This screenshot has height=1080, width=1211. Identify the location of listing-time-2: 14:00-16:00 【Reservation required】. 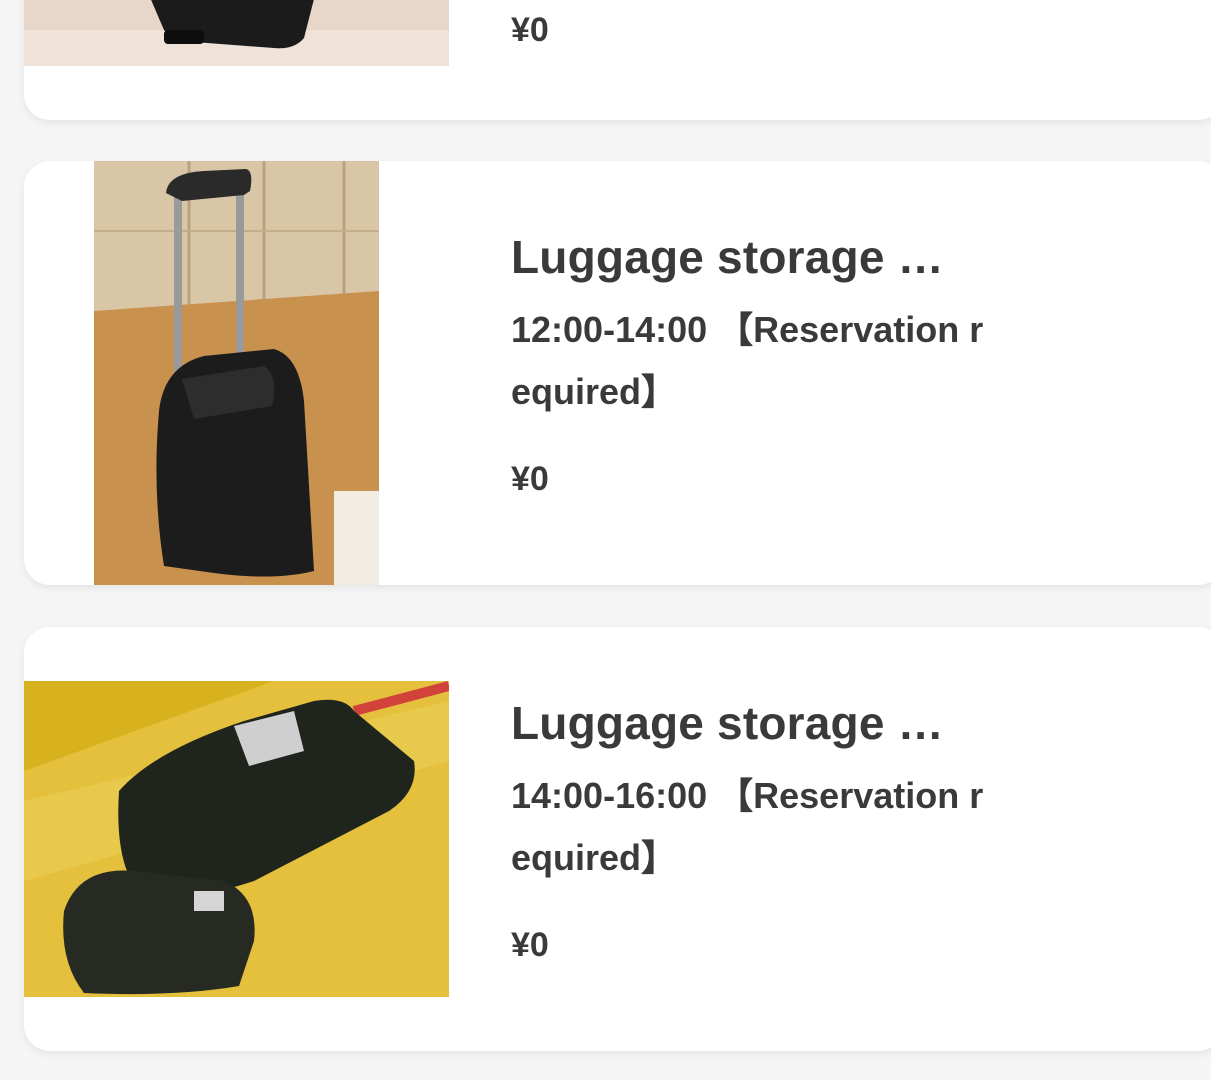
(747, 826).